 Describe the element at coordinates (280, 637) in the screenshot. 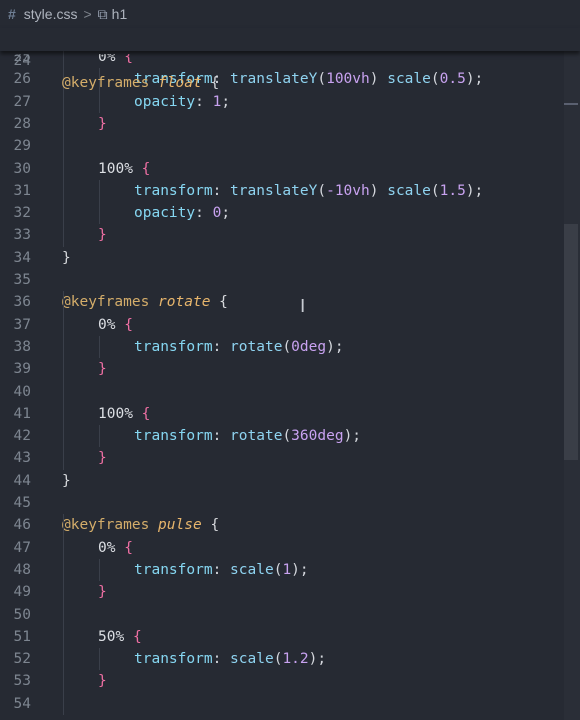

I see `code-line: 51 50% {` at that location.